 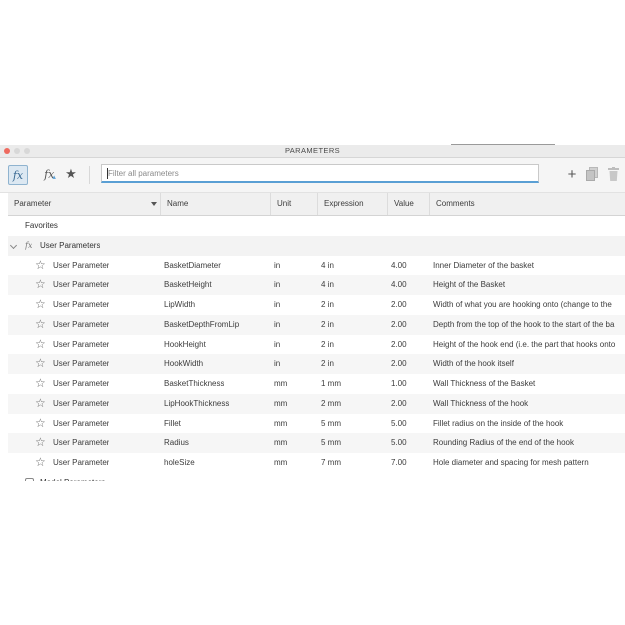 I want to click on parameter-name: HookHeight, so click(x=185, y=345).